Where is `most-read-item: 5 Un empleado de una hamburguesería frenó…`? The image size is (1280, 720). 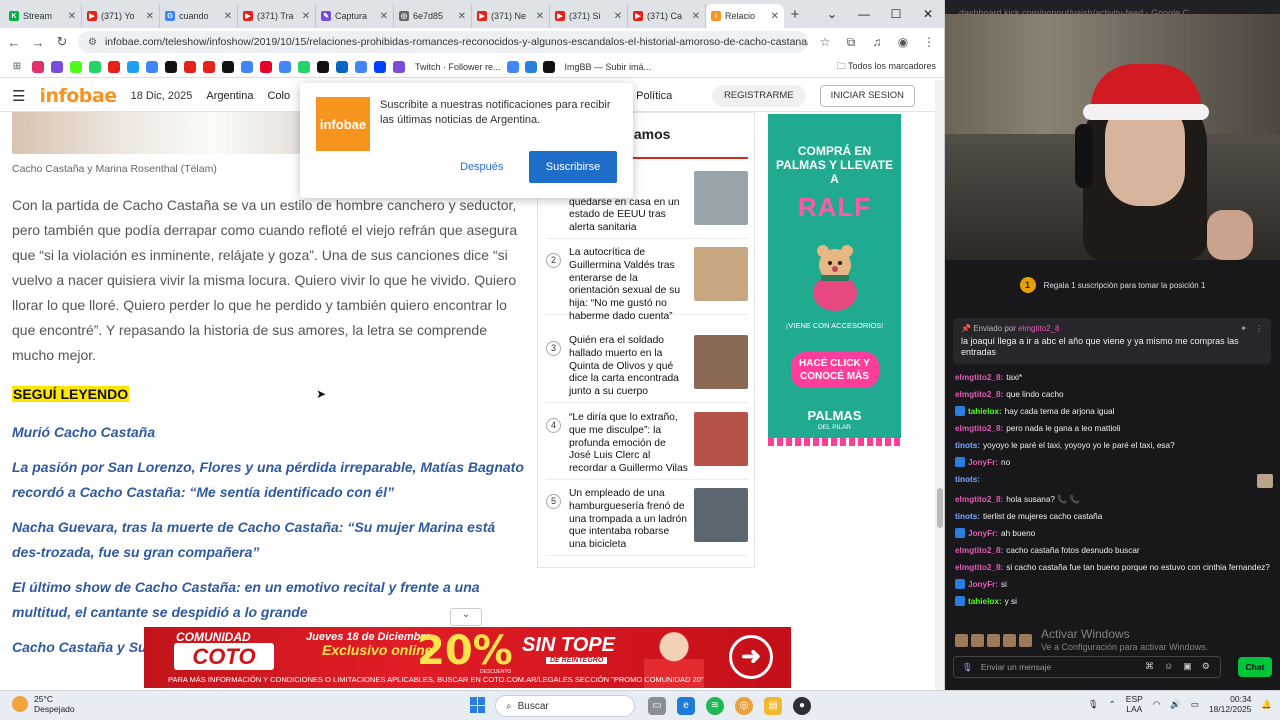
most-read-item: 5 Un empleado de una hamburguesería frenó… is located at coordinates (647, 521).